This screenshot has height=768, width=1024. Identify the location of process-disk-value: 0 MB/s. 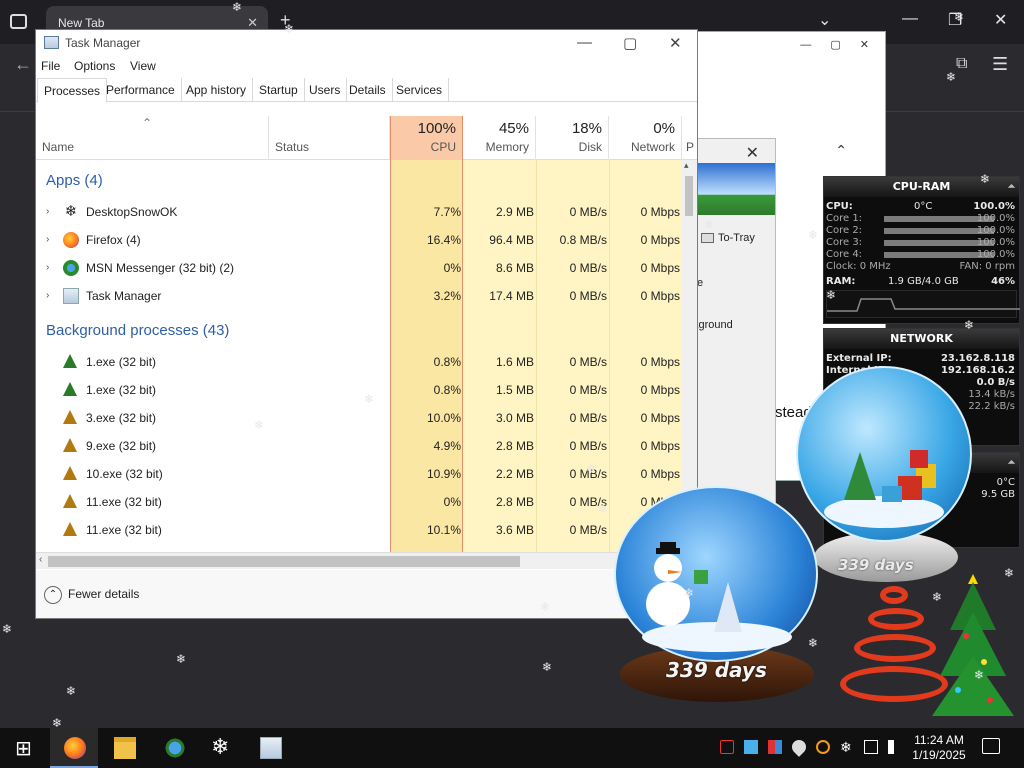
(588, 212).